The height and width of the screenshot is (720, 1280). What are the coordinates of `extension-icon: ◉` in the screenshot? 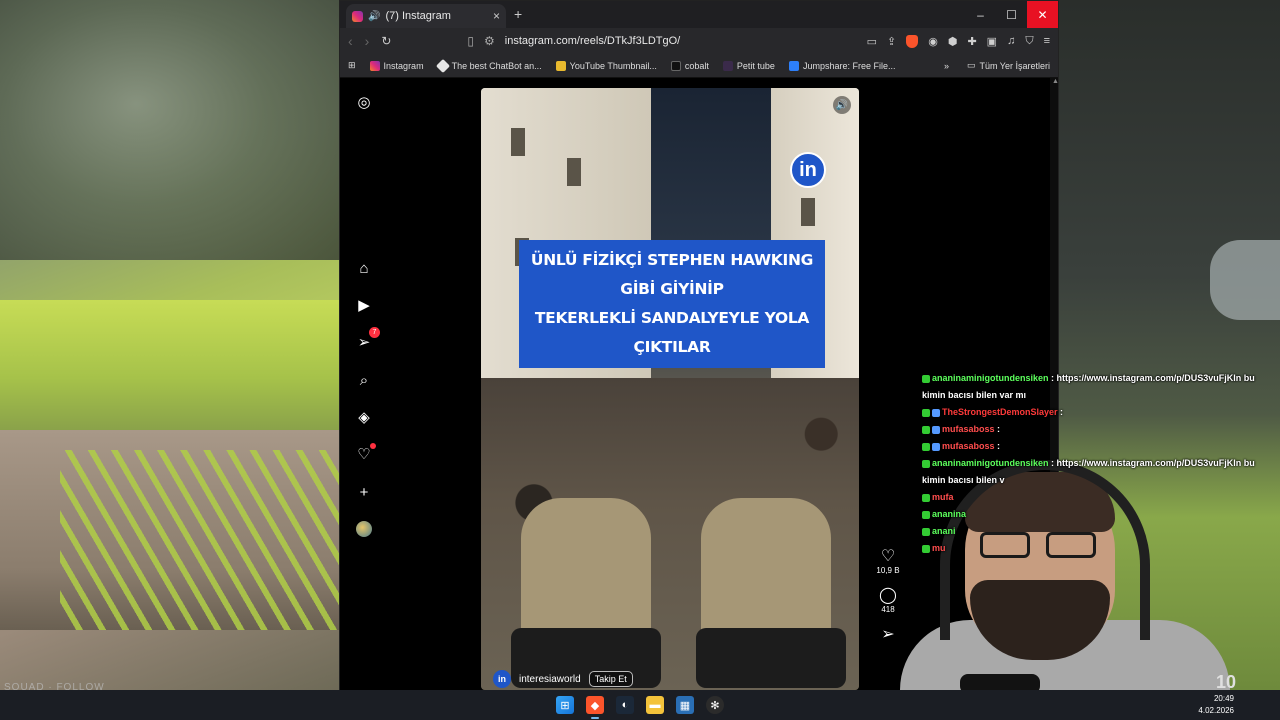 It's located at (933, 41).